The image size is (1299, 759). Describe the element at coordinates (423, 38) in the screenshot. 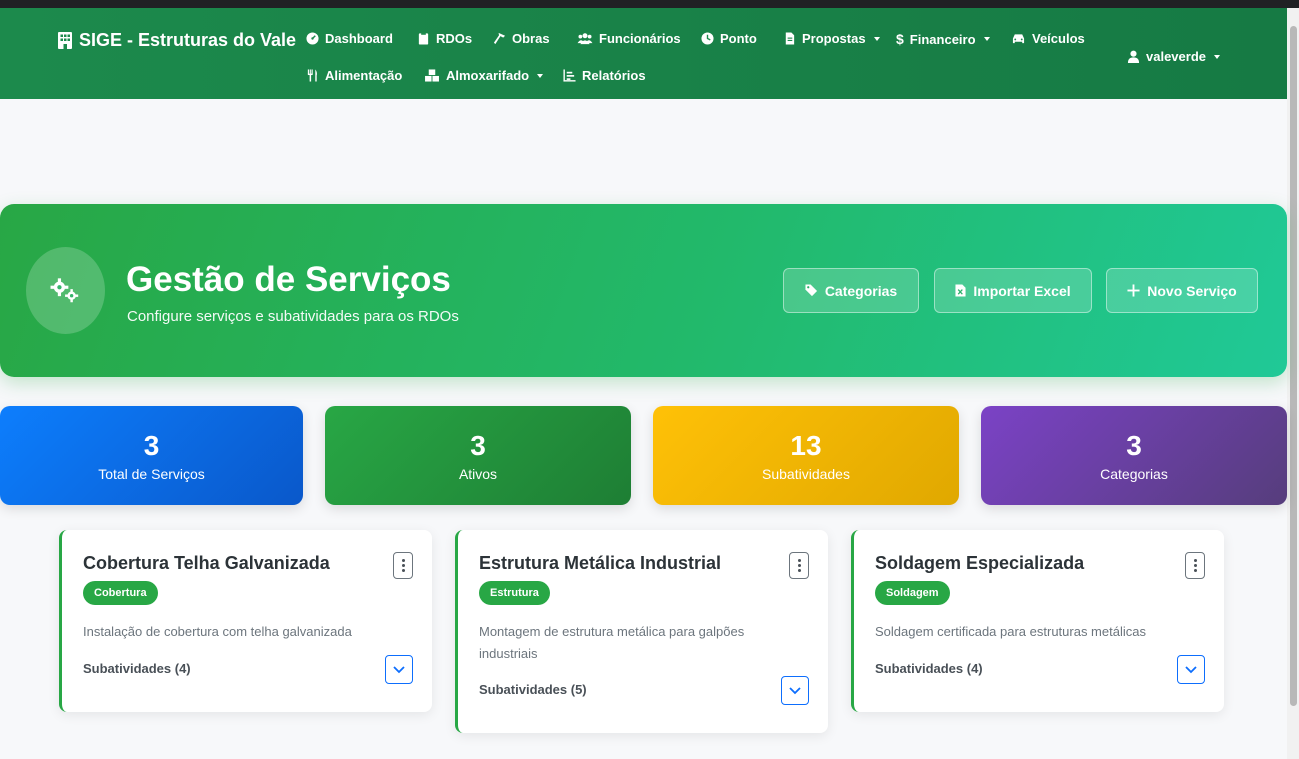

I see `clipboard-icon` at that location.